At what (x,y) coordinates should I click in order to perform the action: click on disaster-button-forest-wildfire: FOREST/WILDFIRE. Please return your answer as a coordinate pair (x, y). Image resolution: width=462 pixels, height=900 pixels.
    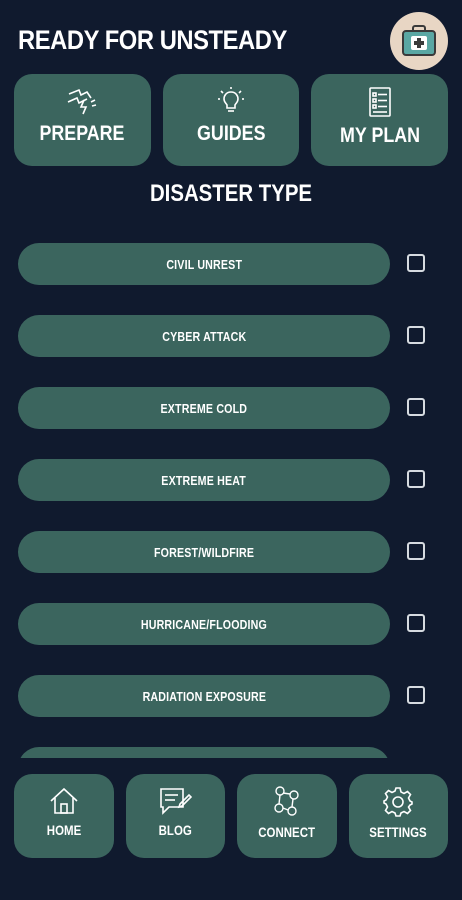
    Looking at the image, I should click on (204, 552).